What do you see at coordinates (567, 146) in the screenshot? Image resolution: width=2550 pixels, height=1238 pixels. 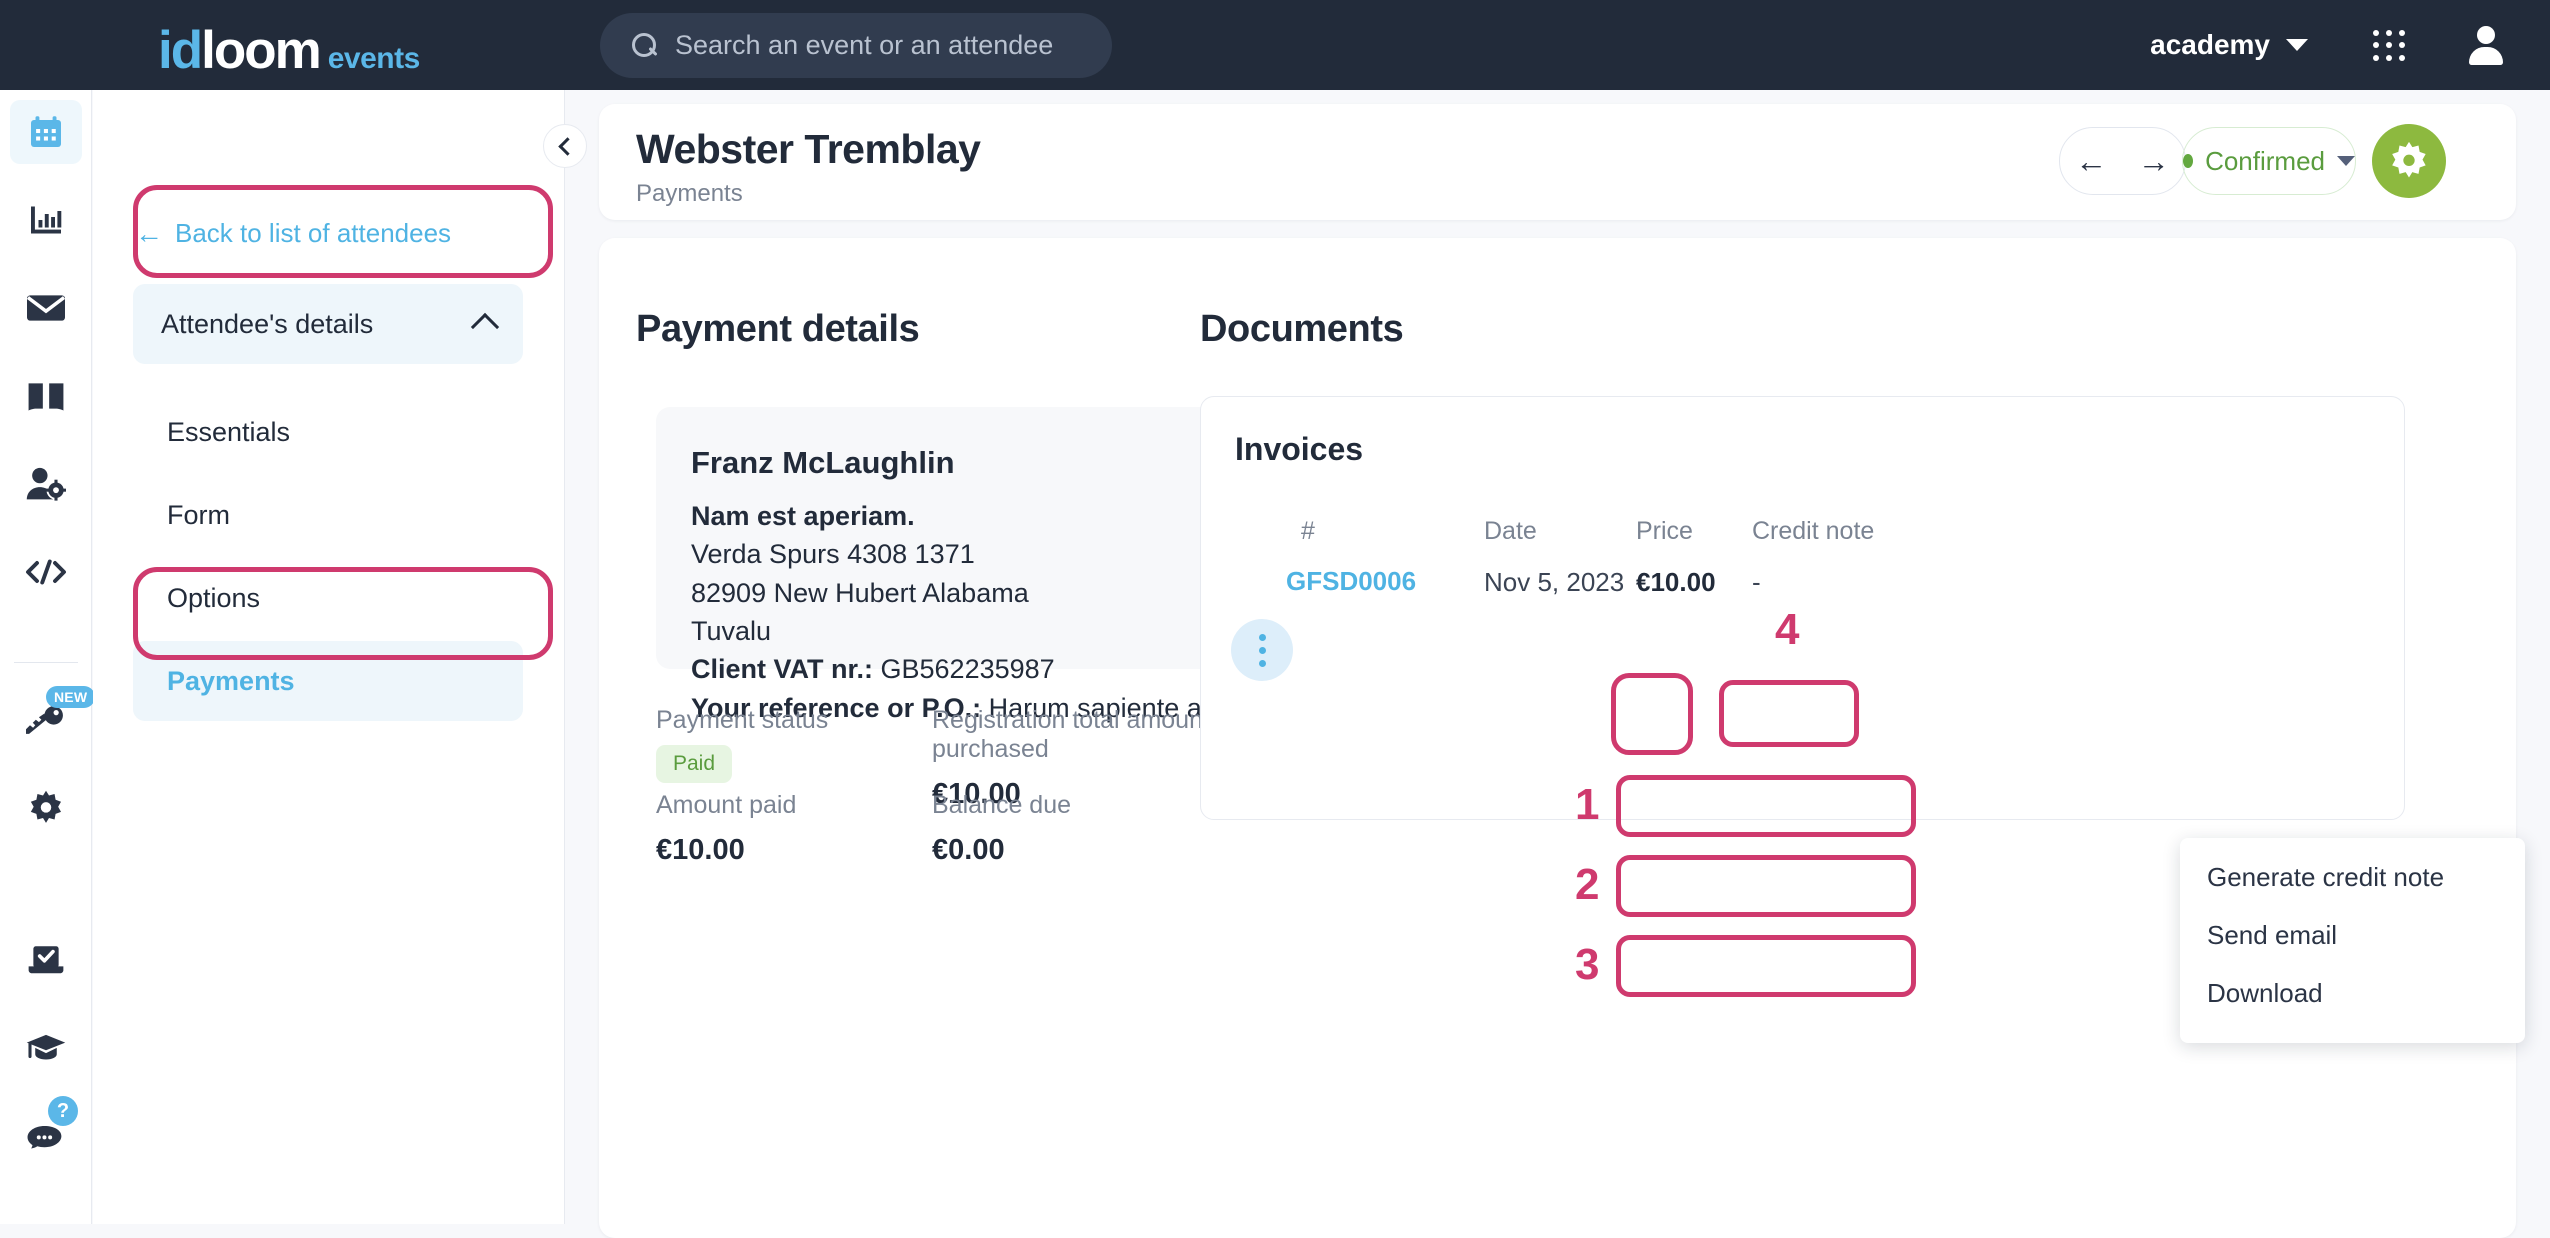 I see `chevron-left-icon` at bounding box center [567, 146].